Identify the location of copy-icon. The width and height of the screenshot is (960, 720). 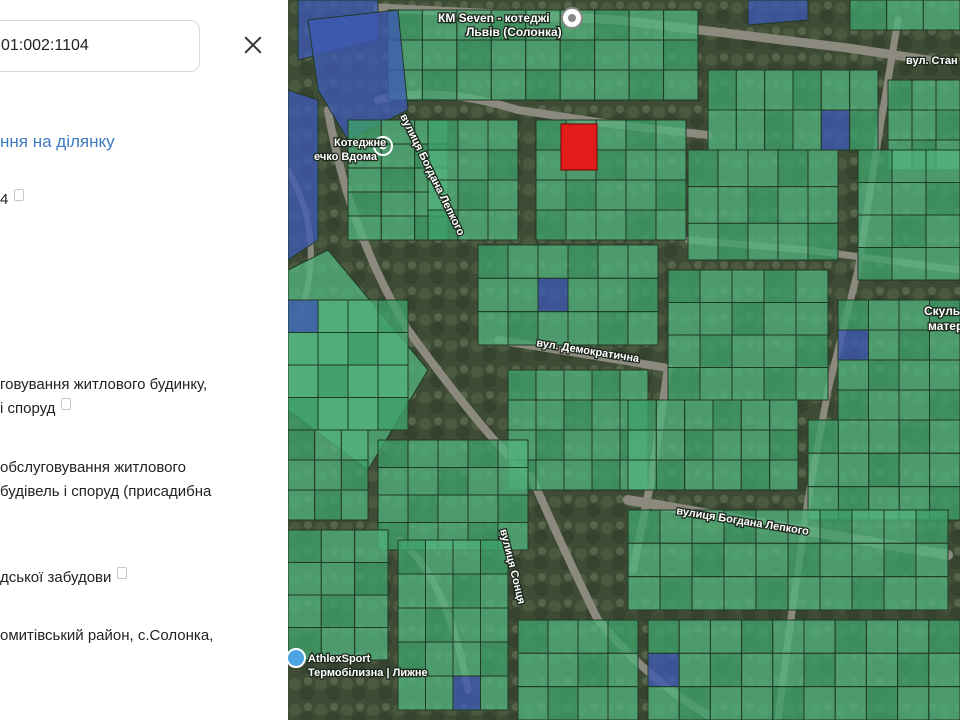
(66, 404).